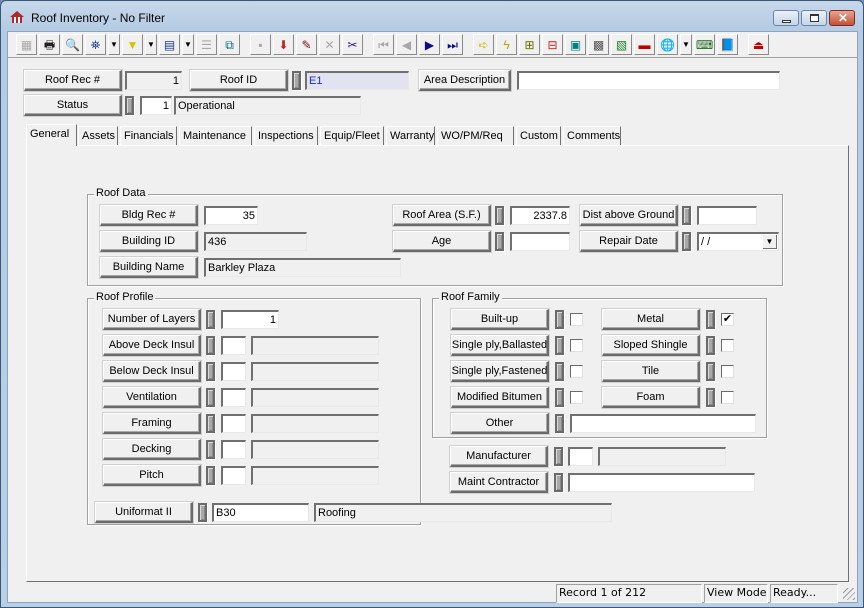  Describe the element at coordinates (576, 397) in the screenshot. I see `modified-bitumen-checkbox` at that location.